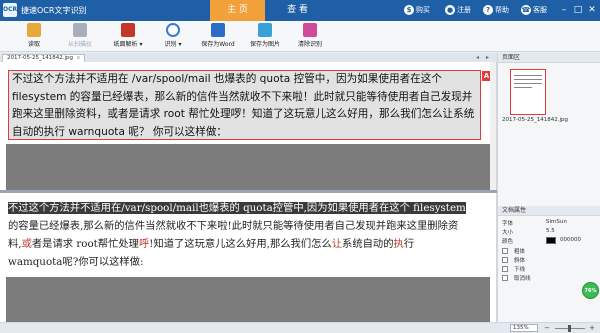  What do you see at coordinates (564, 10) in the screenshot?
I see `minimize-button: –` at bounding box center [564, 10].